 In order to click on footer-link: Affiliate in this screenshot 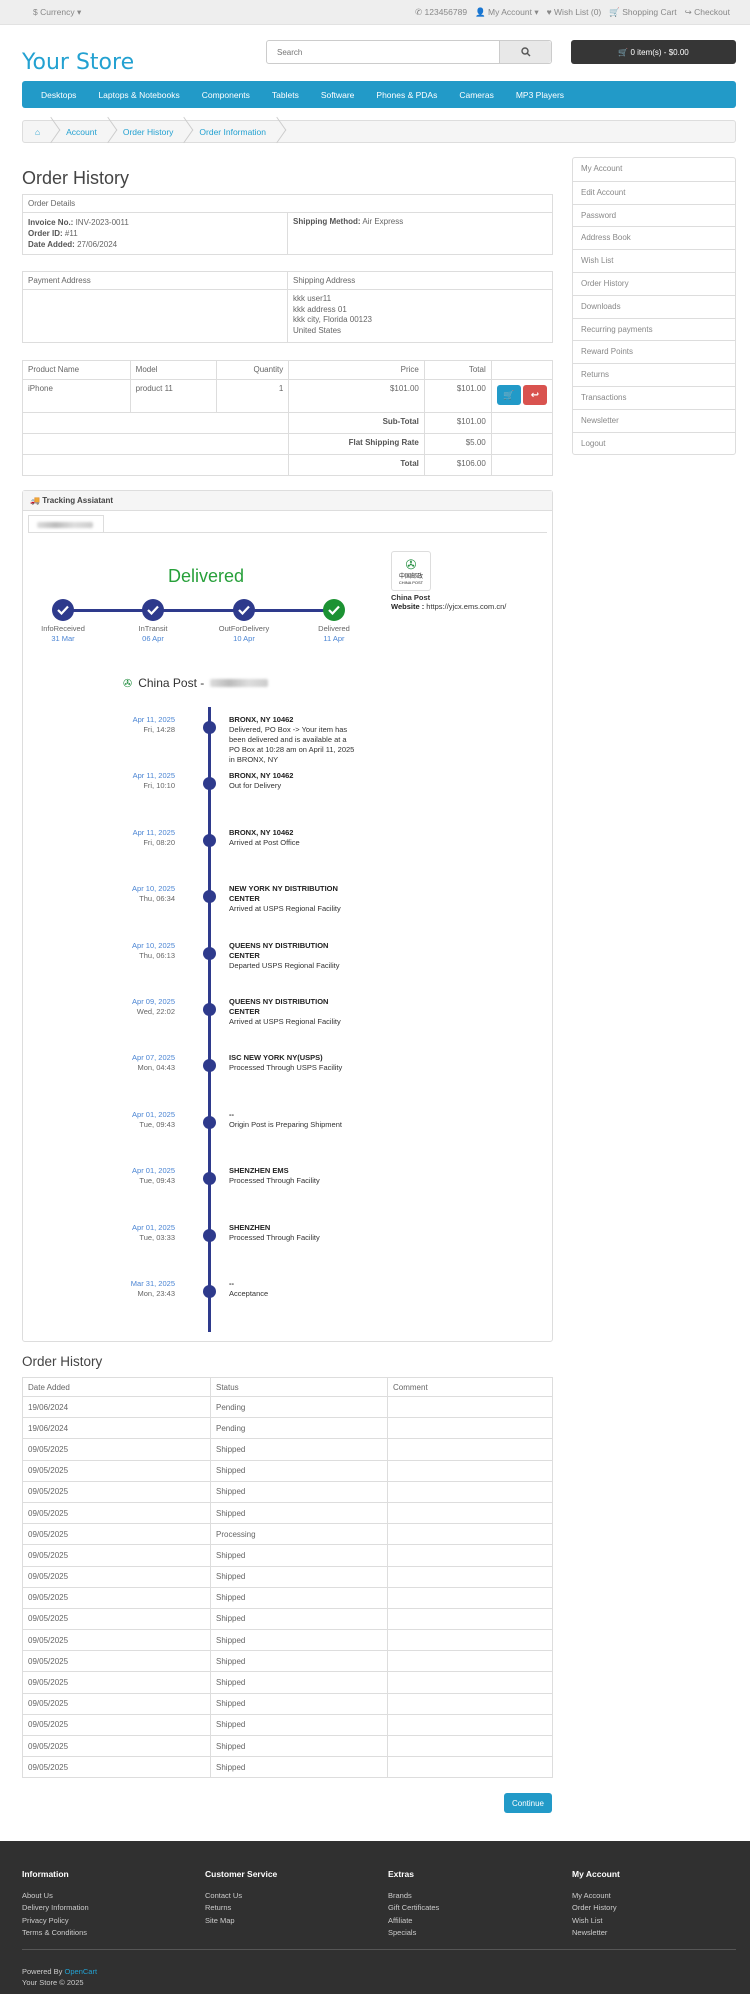, I will do `click(413, 1921)`.